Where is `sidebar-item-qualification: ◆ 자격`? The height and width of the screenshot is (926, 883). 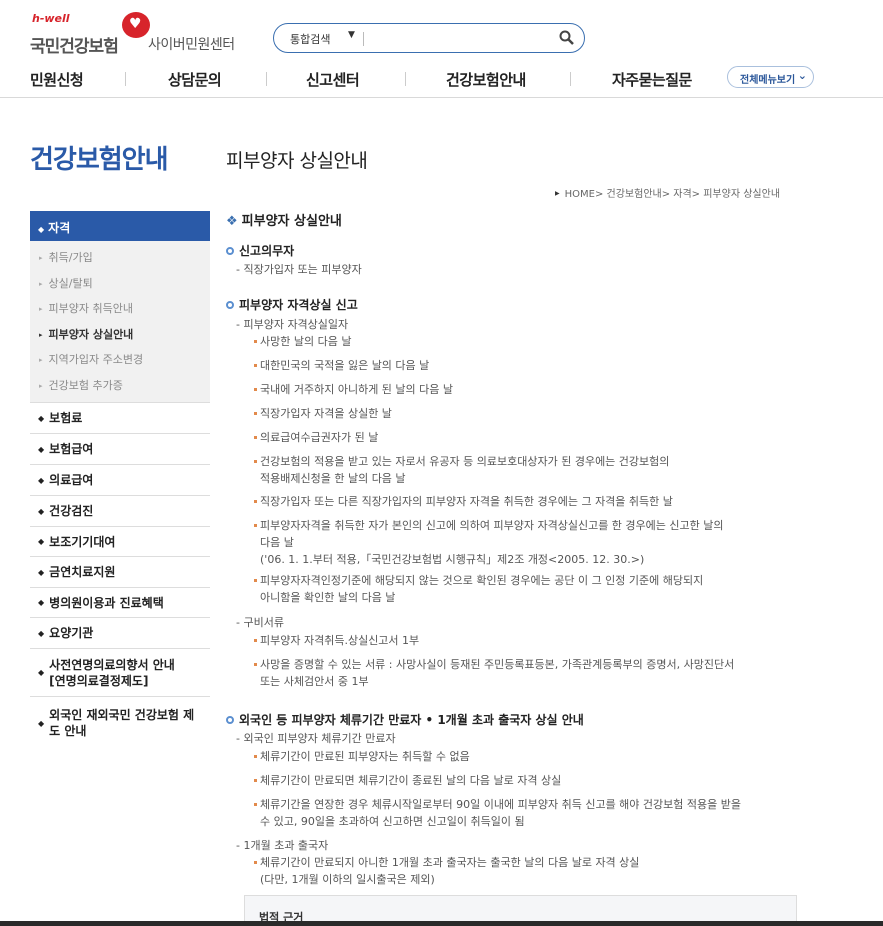
sidebar-item-qualification: ◆ 자격 is located at coordinates (120, 226).